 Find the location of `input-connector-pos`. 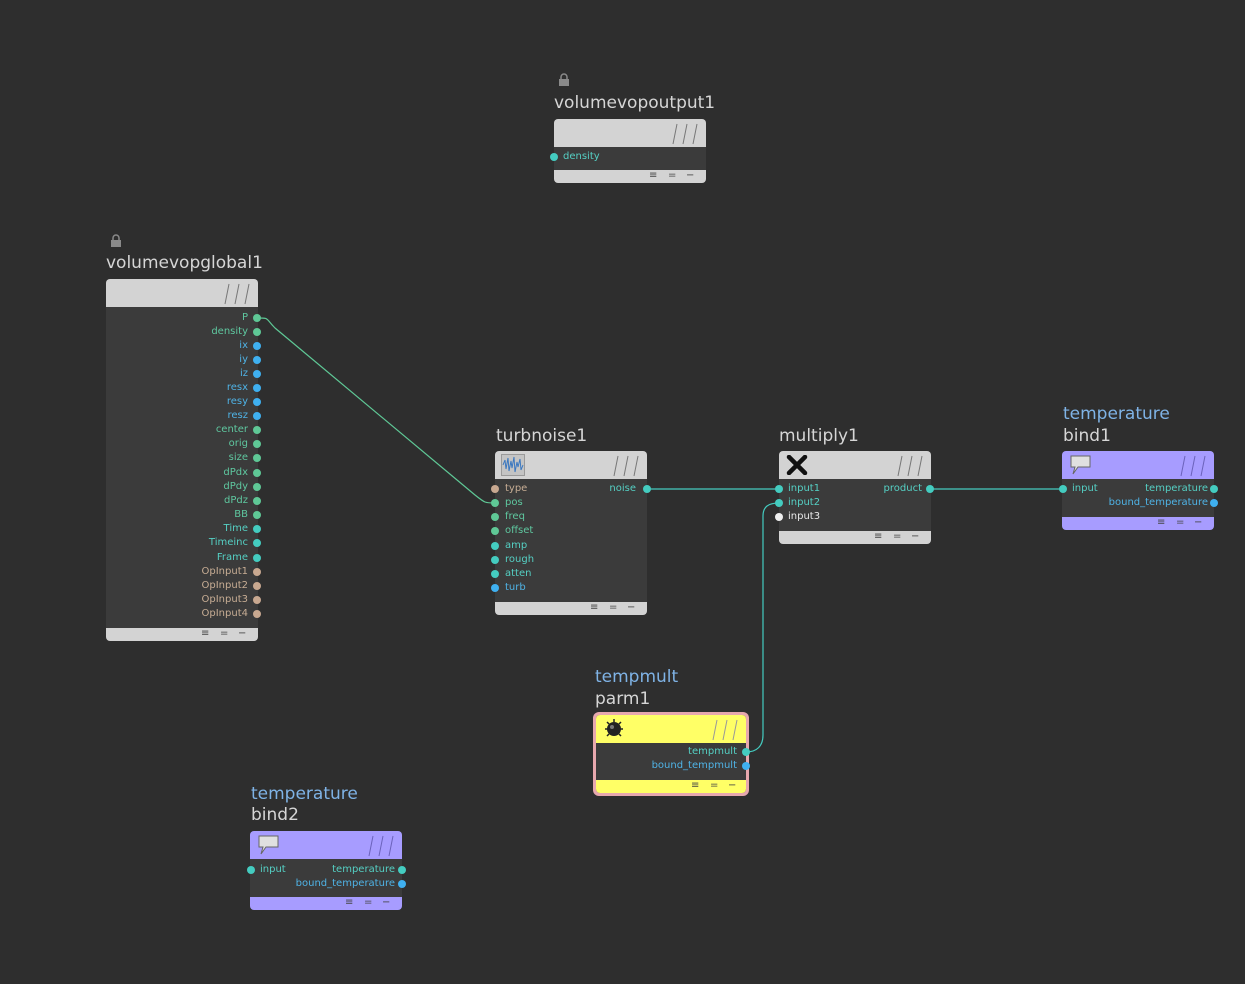

input-connector-pos is located at coordinates (495, 503).